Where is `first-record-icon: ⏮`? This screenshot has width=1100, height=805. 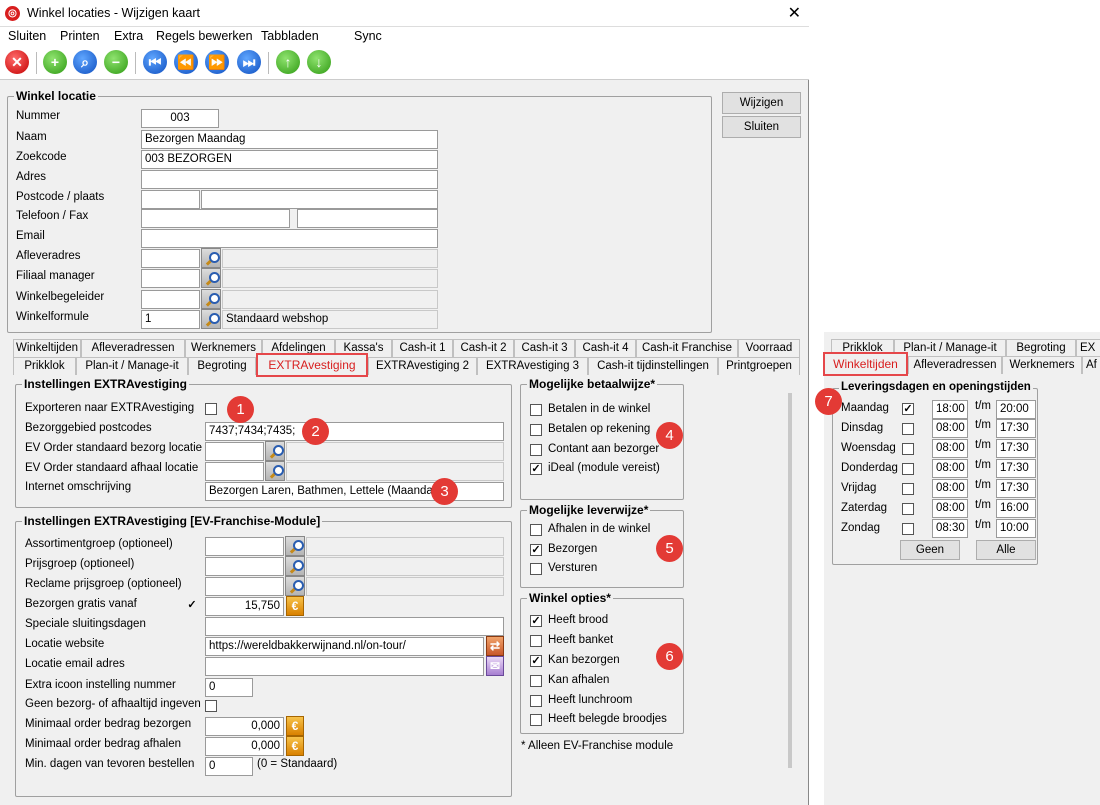 first-record-icon: ⏮ is located at coordinates (155, 62).